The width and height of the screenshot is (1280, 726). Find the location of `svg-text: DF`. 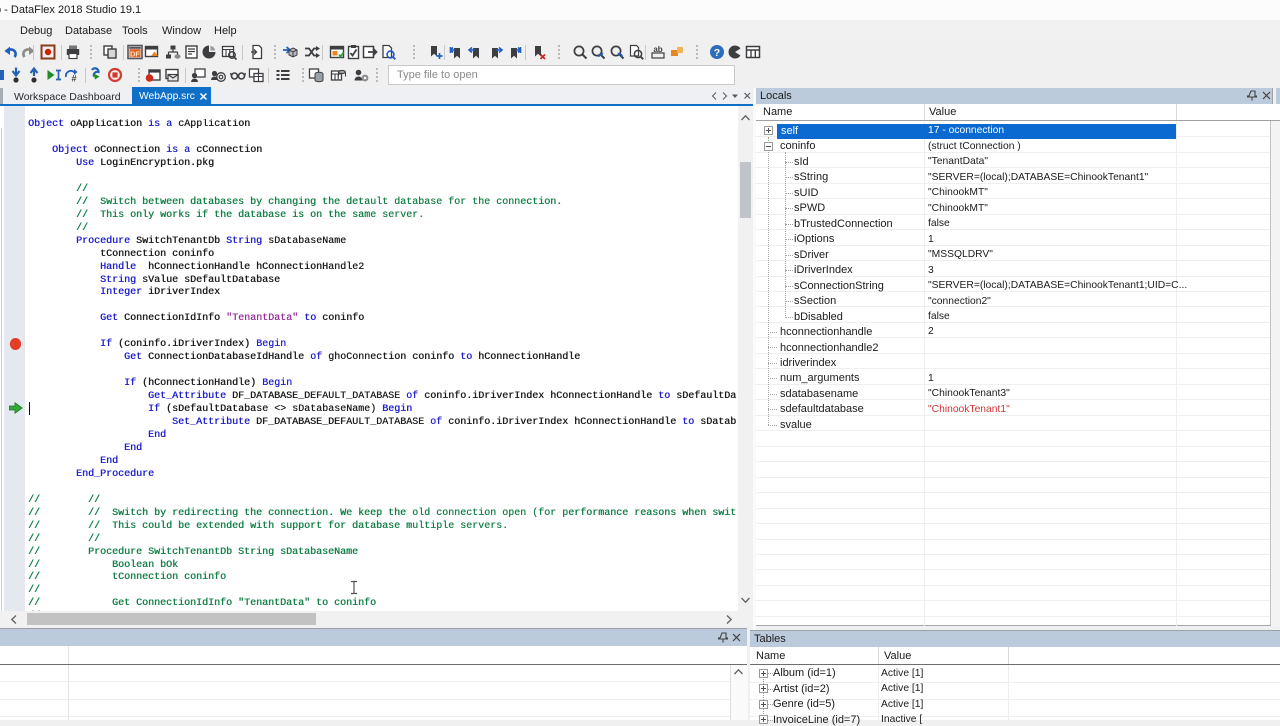

svg-text: DF is located at coordinates (135, 54).